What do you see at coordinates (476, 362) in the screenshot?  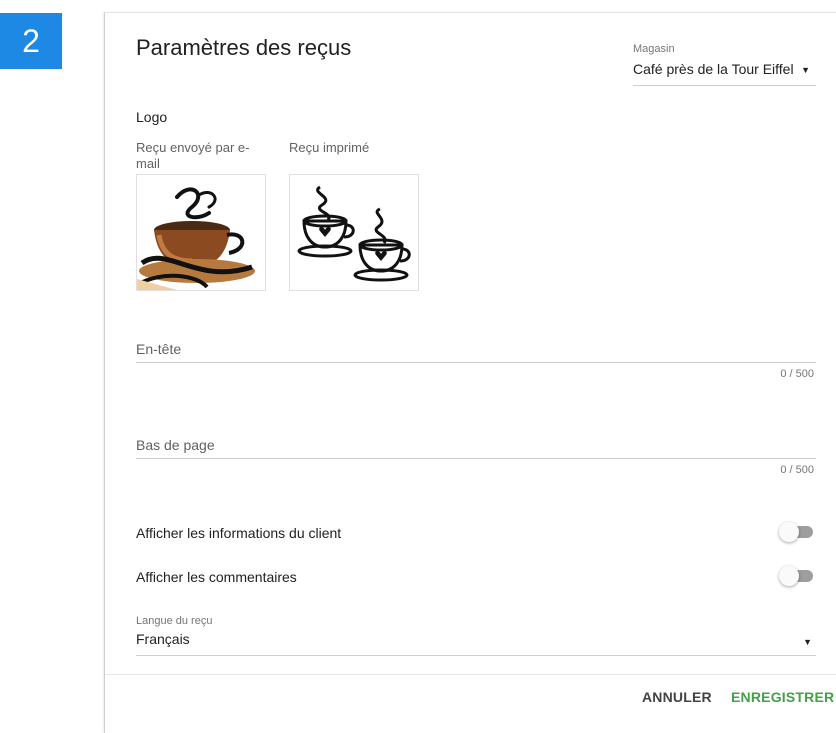 I see `header-field-underline` at bounding box center [476, 362].